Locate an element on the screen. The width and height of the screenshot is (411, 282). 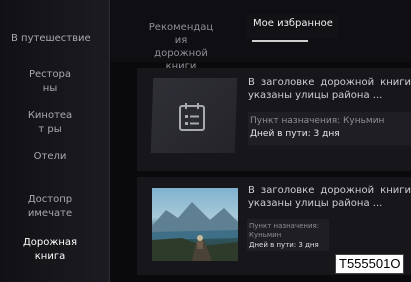
sidebar-item-cinemas: Кинотеат ры is located at coordinates (50, 123).